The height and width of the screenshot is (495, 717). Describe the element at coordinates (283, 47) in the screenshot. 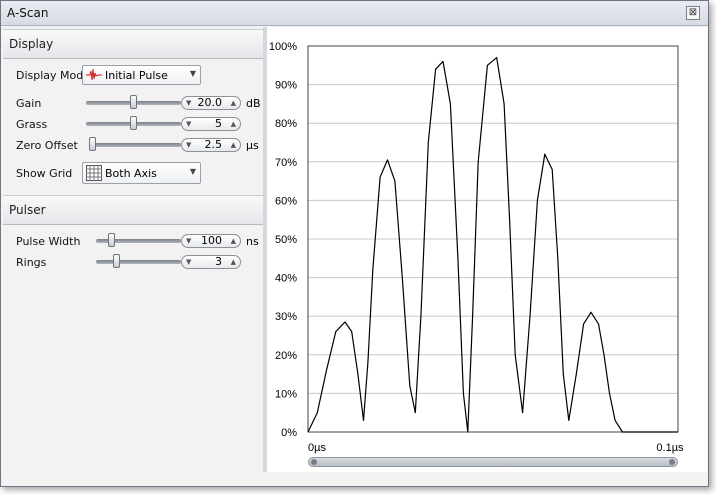

I see `y-tick-label: 100%` at that location.